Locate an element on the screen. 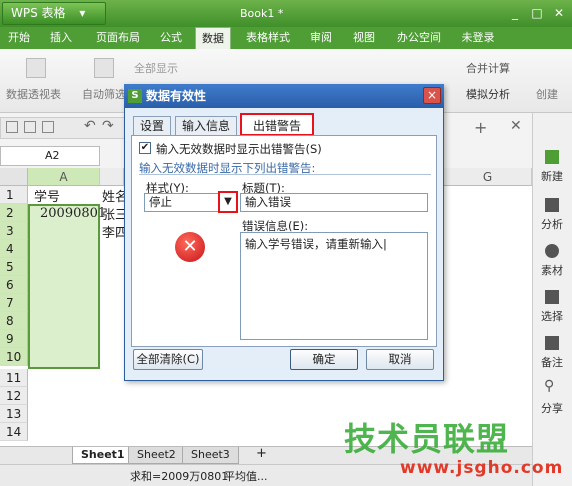  sidebar-new: 新建 is located at coordinates (552, 176).